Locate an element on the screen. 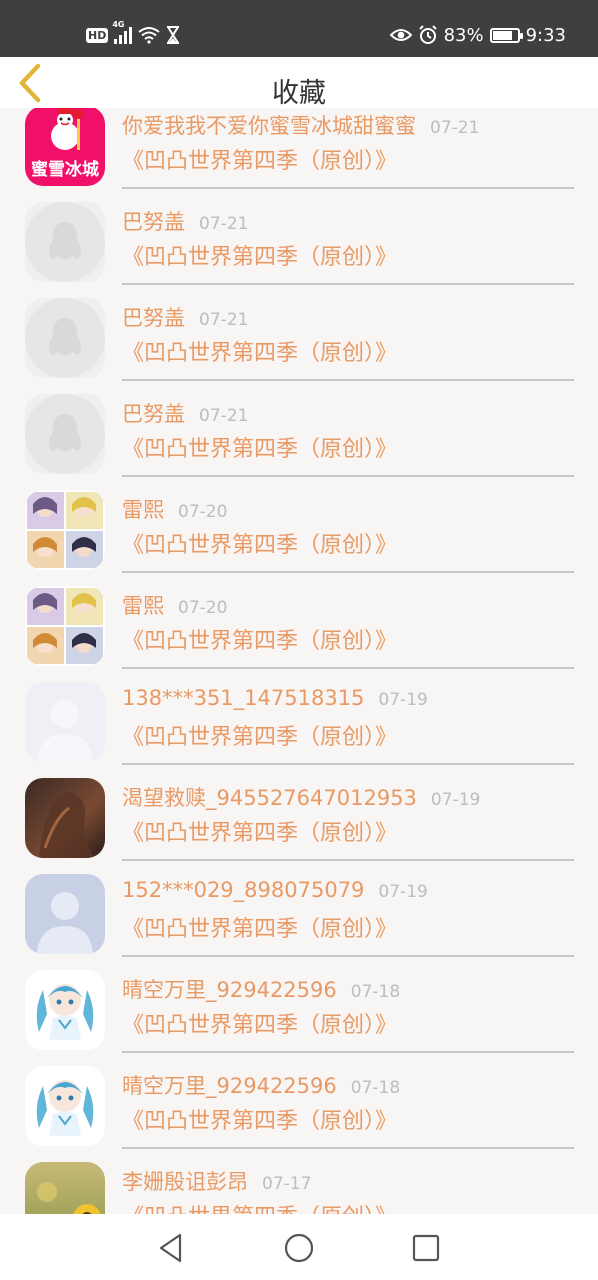  user-name: 152***029_898075079 is located at coordinates (243, 890).